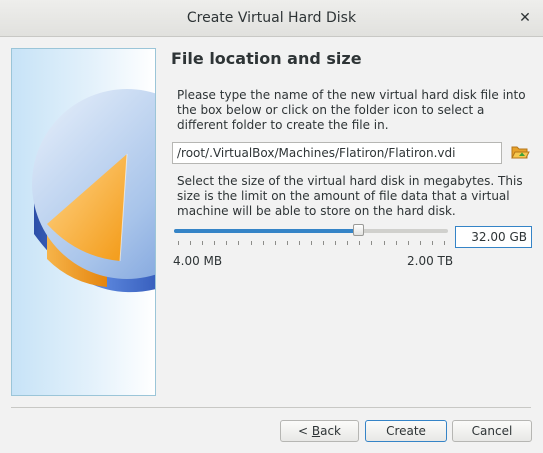 This screenshot has width=543, height=453. I want to click on slider-fill, so click(266, 231).